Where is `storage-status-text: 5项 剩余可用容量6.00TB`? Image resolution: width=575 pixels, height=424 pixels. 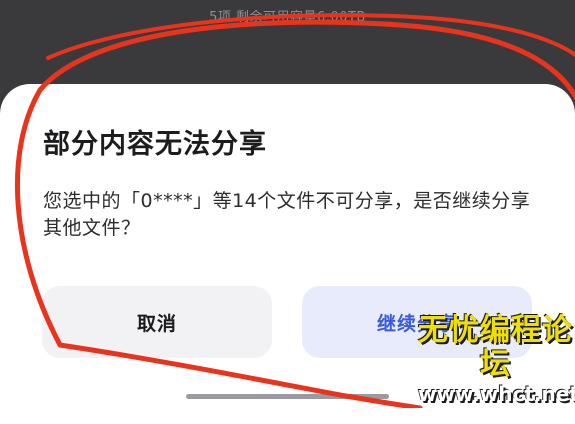 storage-status-text: 5项 剩余可用容量6.00TB is located at coordinates (287, 17).